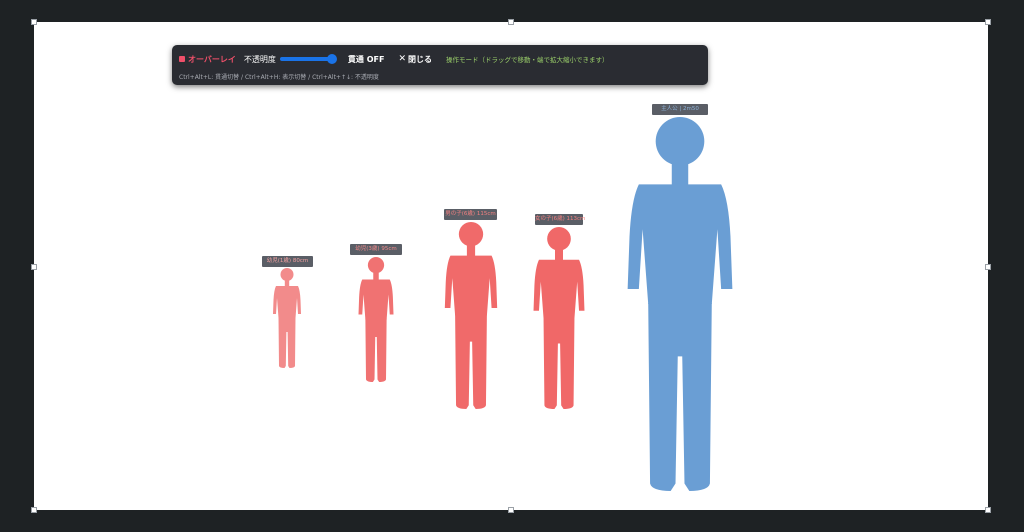  What do you see at coordinates (680, 109) in the screenshot?
I see `figure-label: 主人公 | 2m50` at bounding box center [680, 109].